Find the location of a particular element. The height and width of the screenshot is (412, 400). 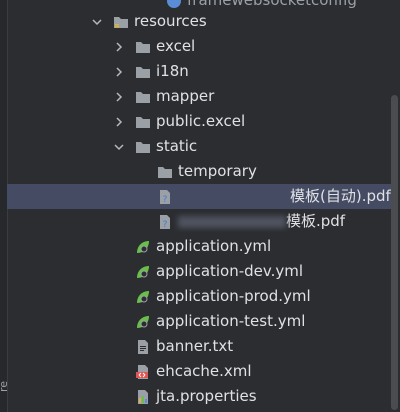

tree-item-label: static is located at coordinates (177, 146).